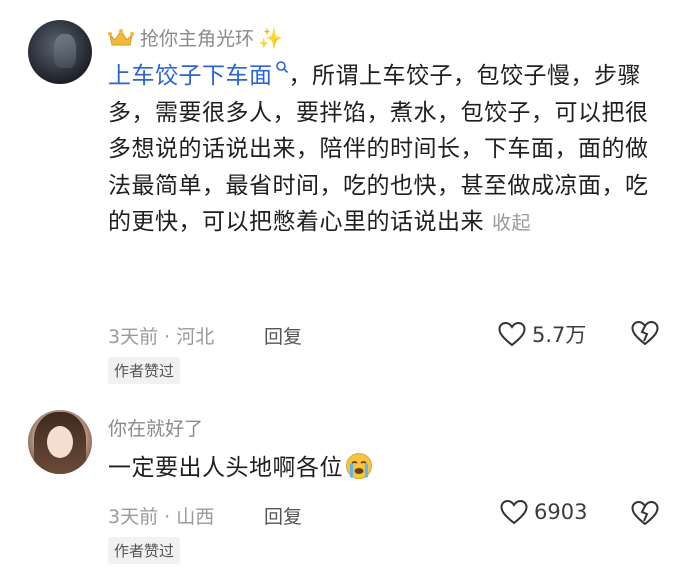 The width and height of the screenshot is (690, 571). What do you see at coordinates (281, 67) in the screenshot?
I see `search-icon` at bounding box center [281, 67].